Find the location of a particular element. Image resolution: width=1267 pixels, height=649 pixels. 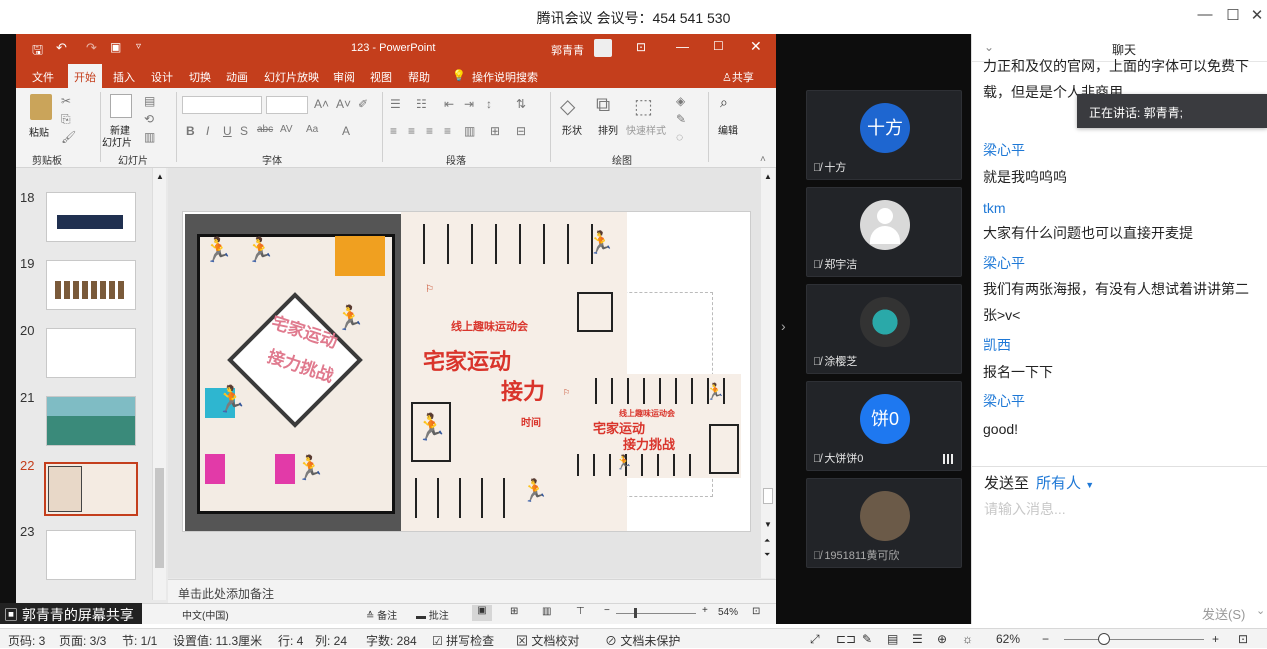

chat-collapse-icon: ⌄ is located at coordinates (989, 47).